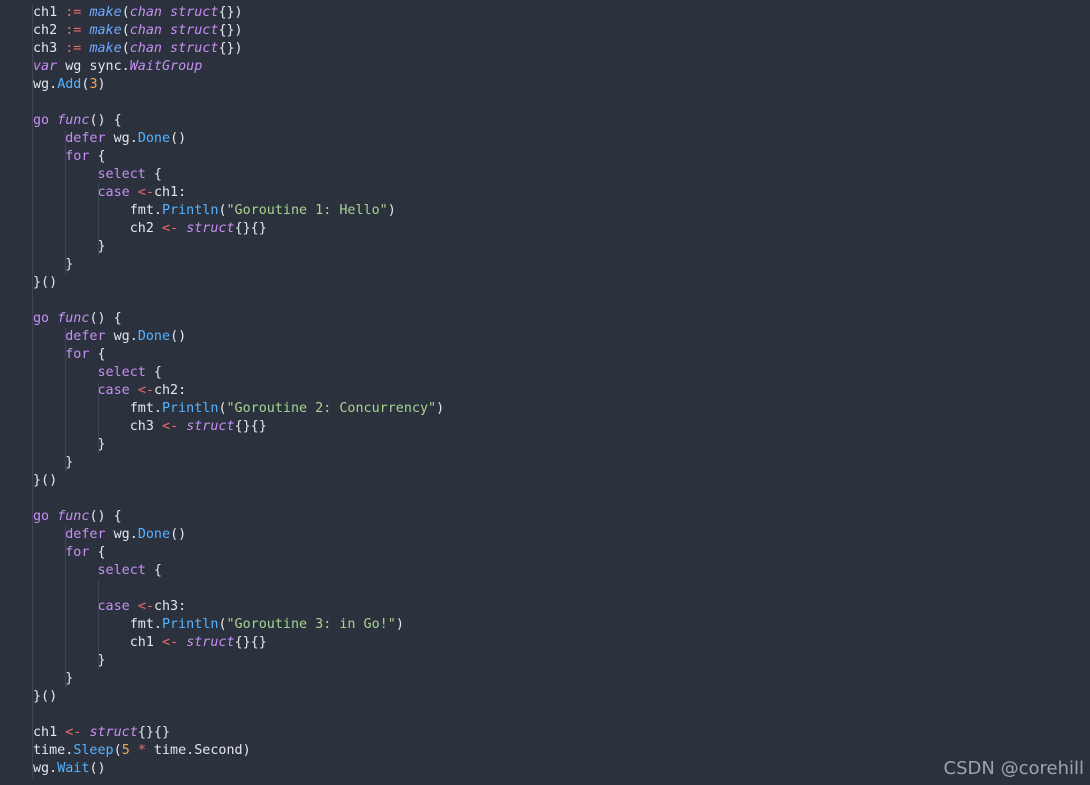 The height and width of the screenshot is (785, 1090). What do you see at coordinates (561, 193) in the screenshot?
I see `code-line: case <-ch1:` at bounding box center [561, 193].